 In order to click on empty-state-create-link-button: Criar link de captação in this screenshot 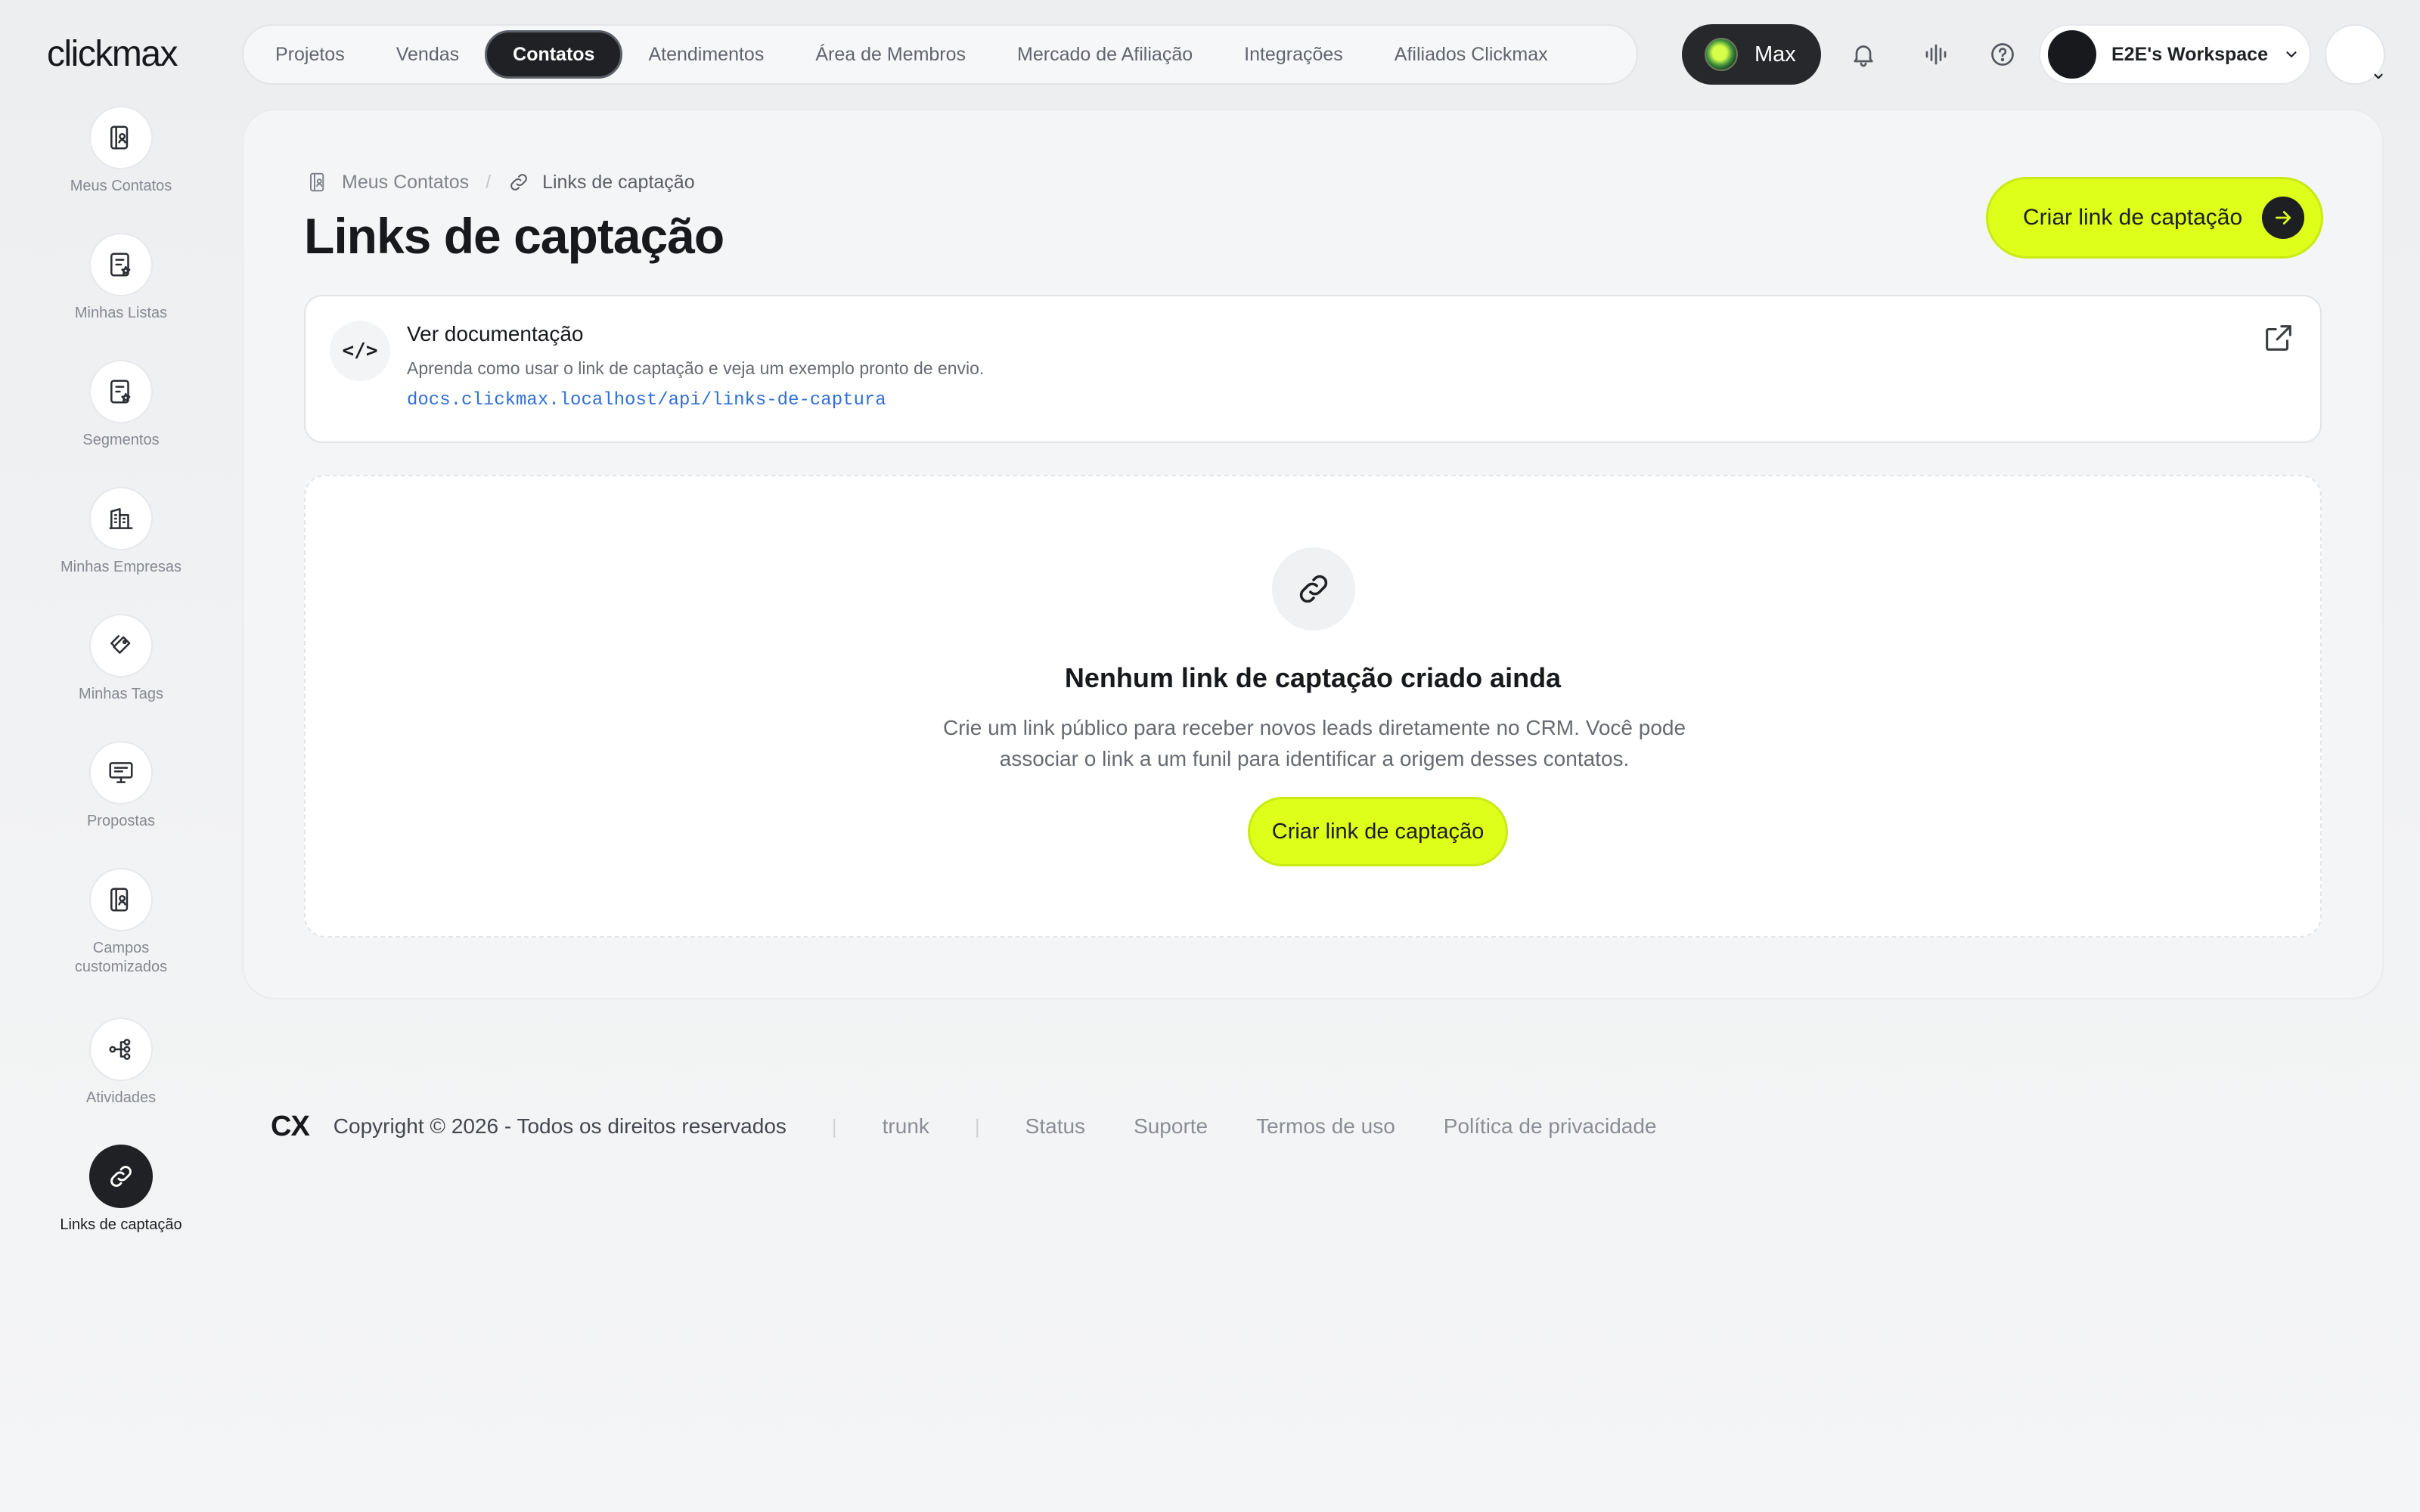, I will do `click(1378, 832)`.